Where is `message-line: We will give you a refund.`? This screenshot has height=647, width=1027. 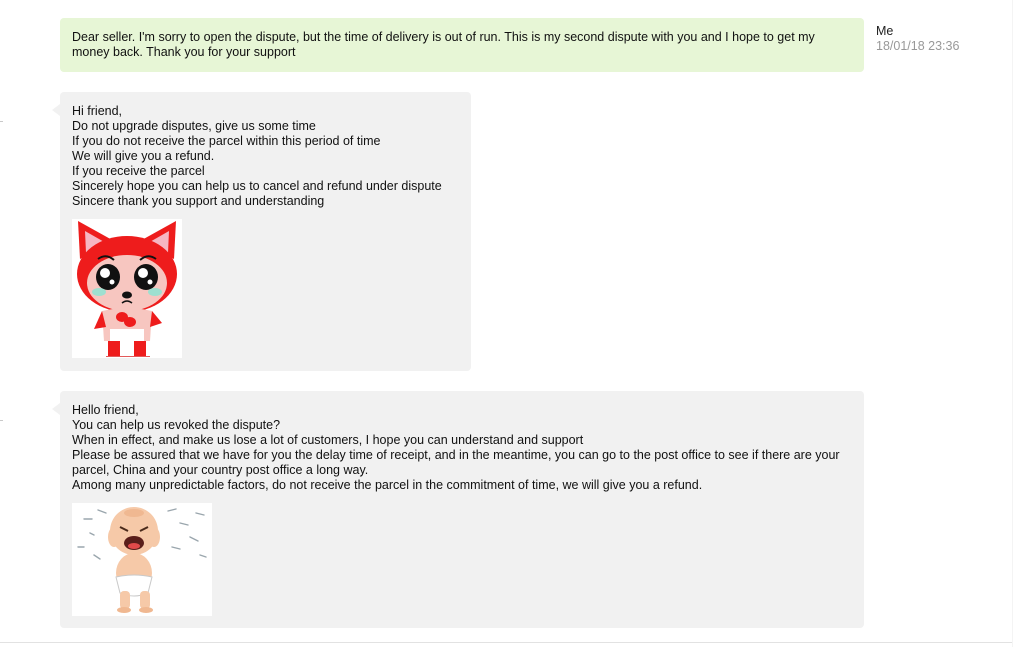
message-line: We will give you a refund. is located at coordinates (143, 156).